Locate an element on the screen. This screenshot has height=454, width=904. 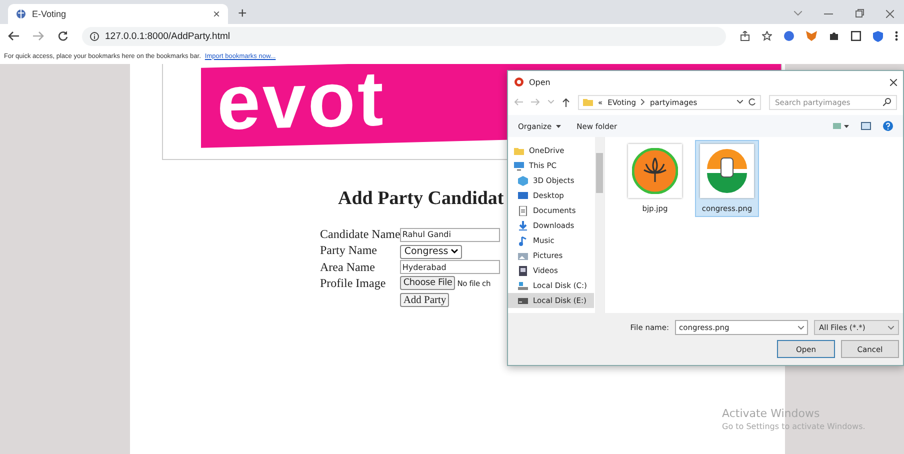
browser-tab: E-Voting × is located at coordinates (118, 14).